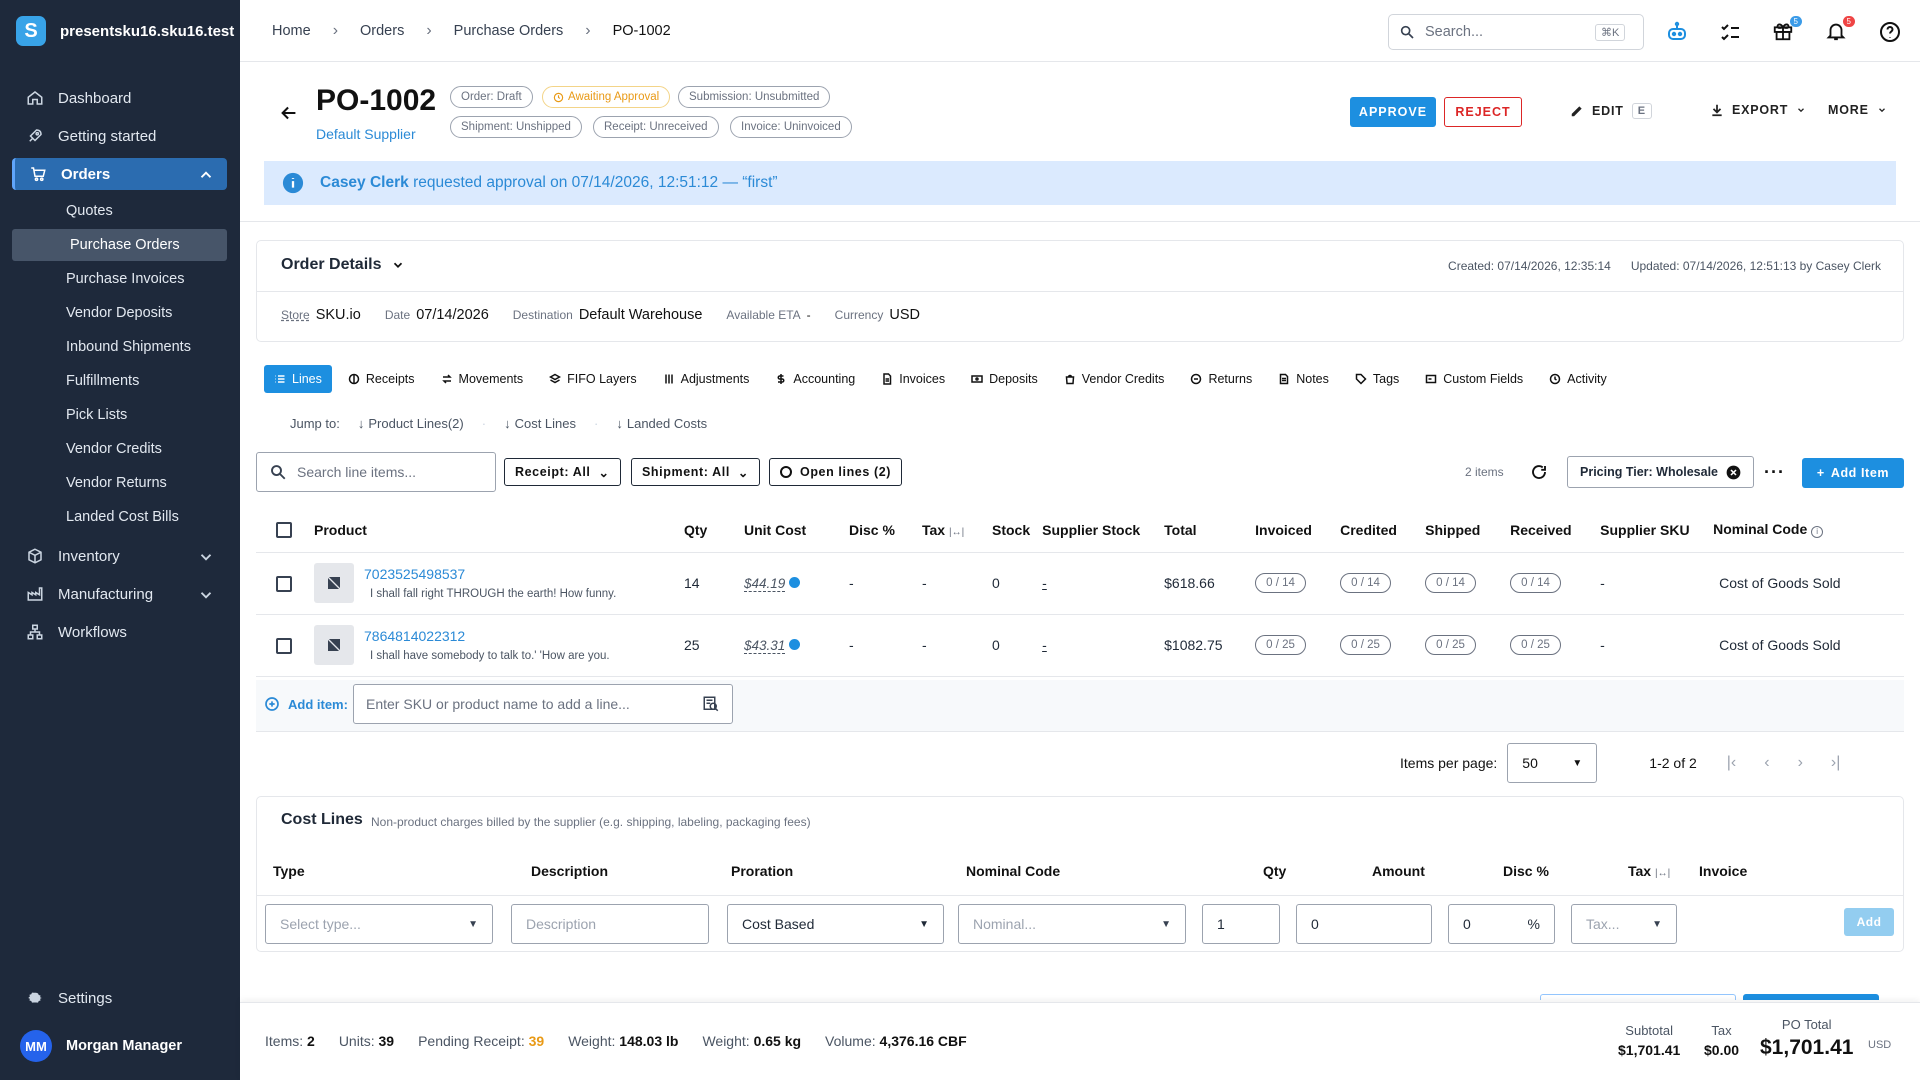  Describe the element at coordinates (1733, 472) in the screenshot. I see `close-icon` at that location.